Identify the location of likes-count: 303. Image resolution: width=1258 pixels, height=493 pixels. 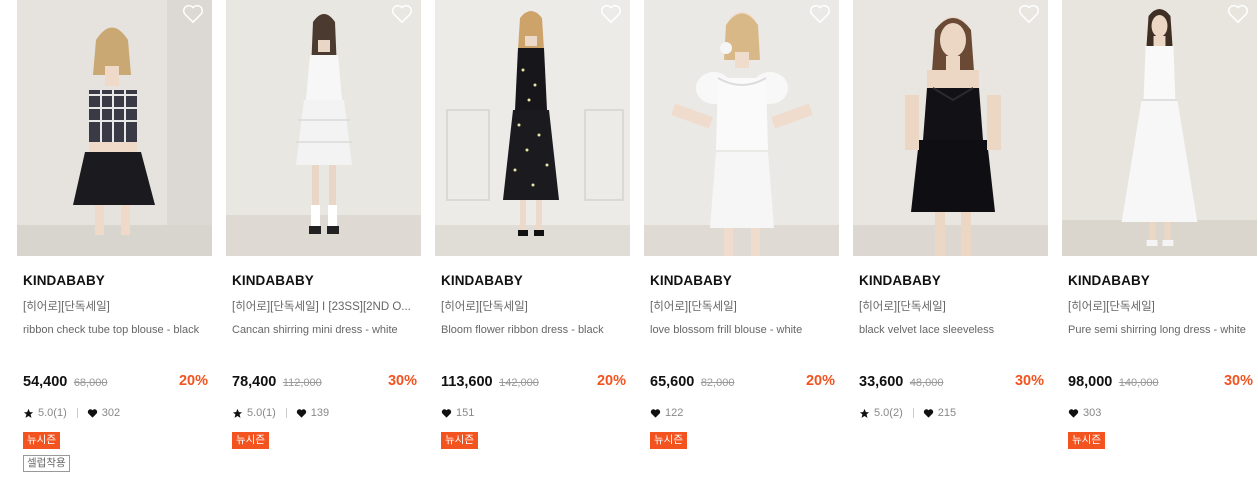
(1092, 413).